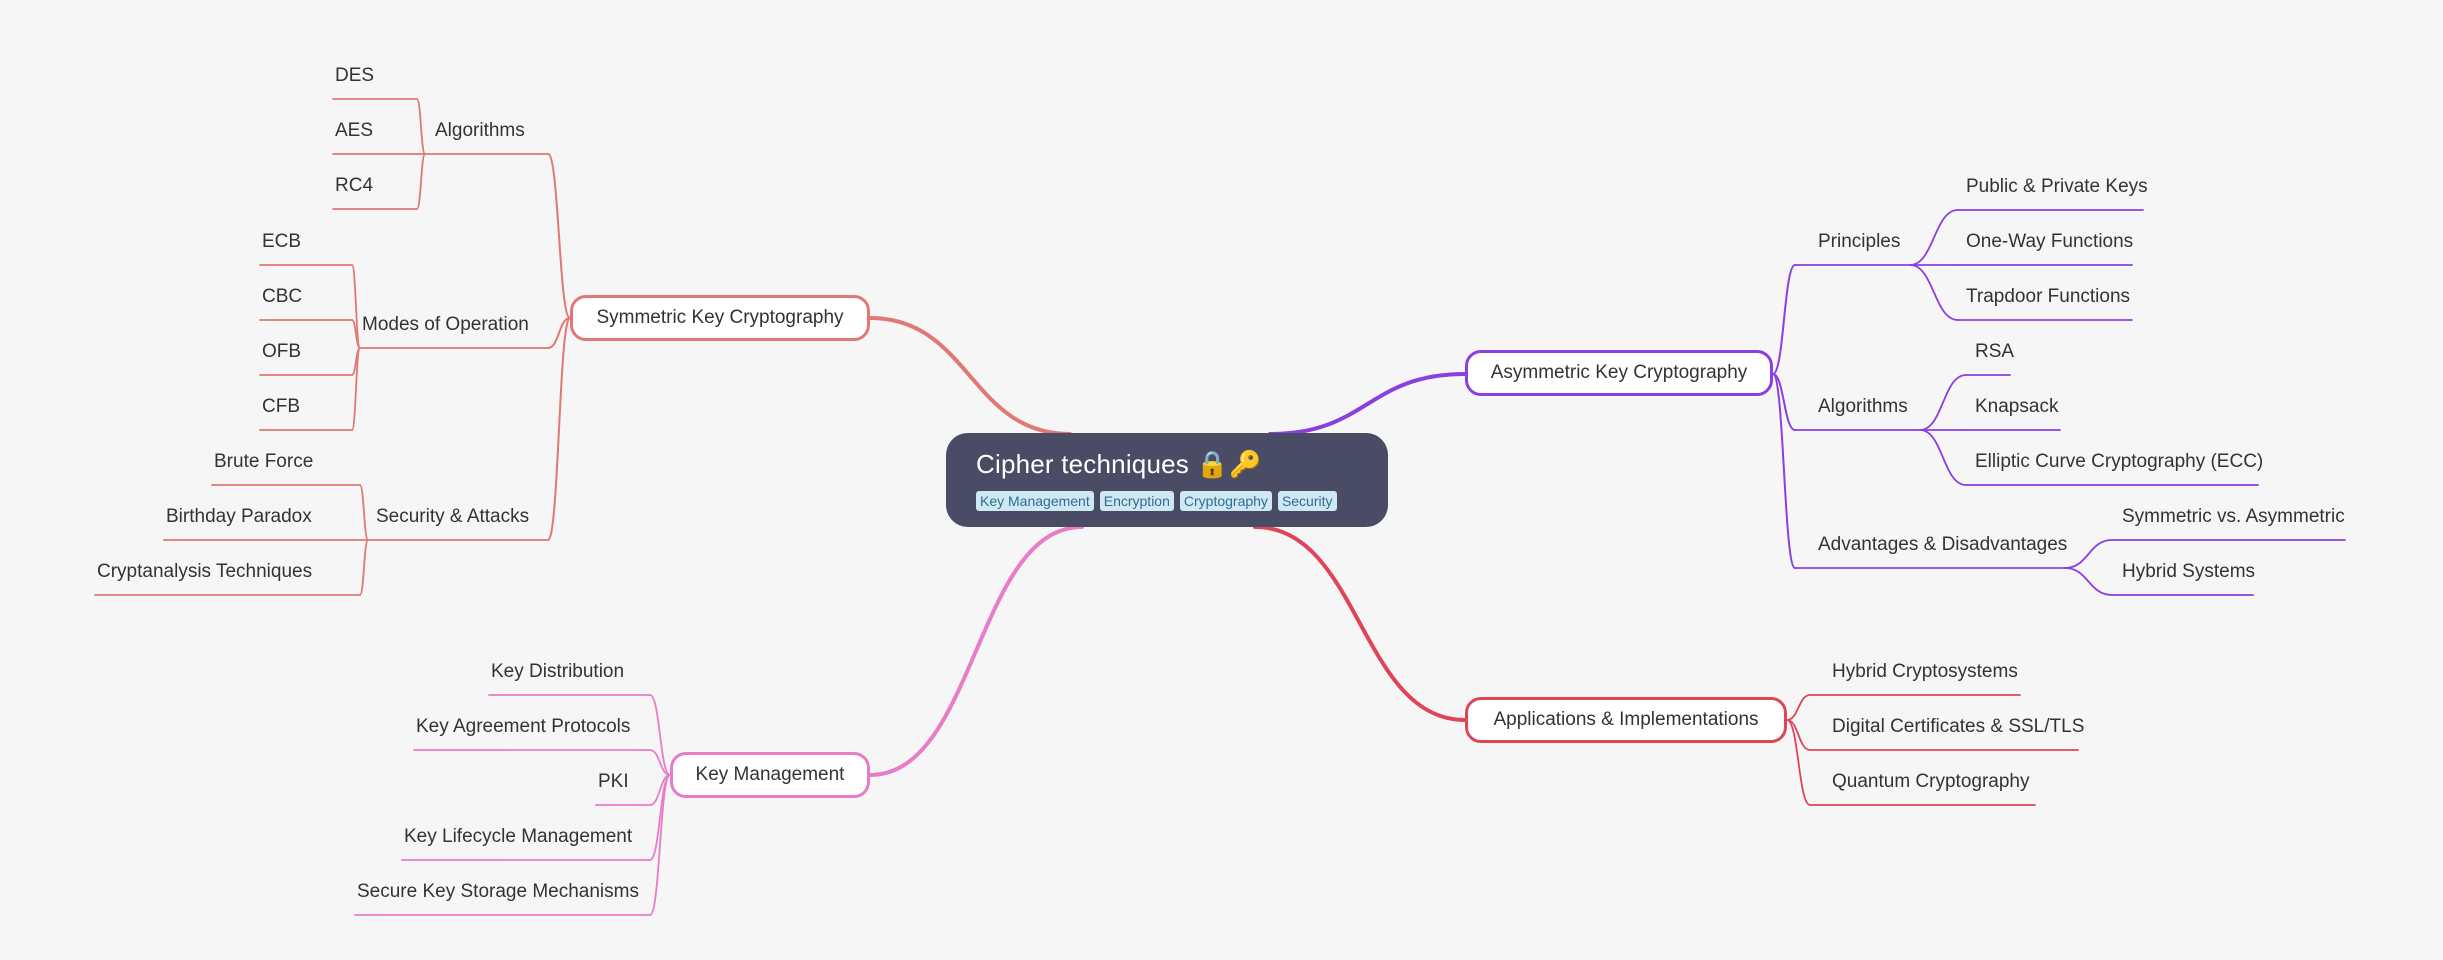 The image size is (2443, 960). What do you see at coordinates (1035, 501) in the screenshot?
I see `tag-key-management: Key Management` at bounding box center [1035, 501].